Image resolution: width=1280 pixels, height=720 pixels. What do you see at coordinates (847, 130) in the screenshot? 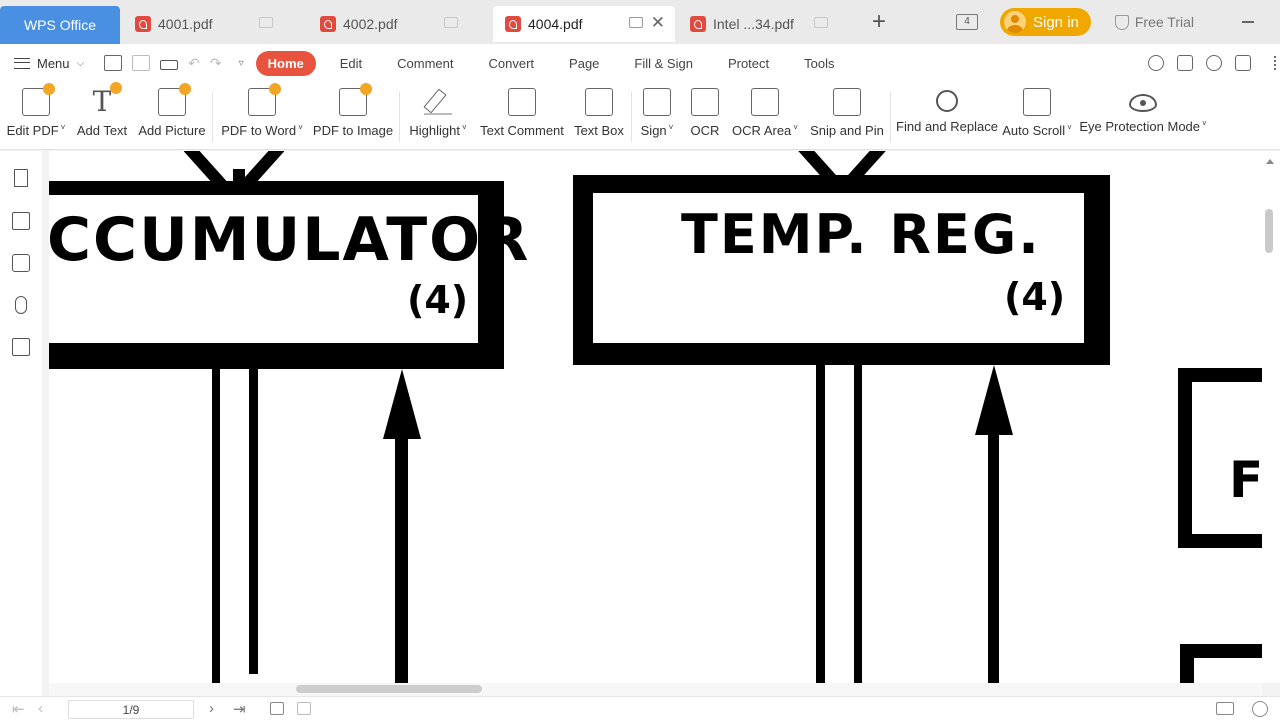
I see `snip-and-pin-label: Snip and Pin` at bounding box center [847, 130].